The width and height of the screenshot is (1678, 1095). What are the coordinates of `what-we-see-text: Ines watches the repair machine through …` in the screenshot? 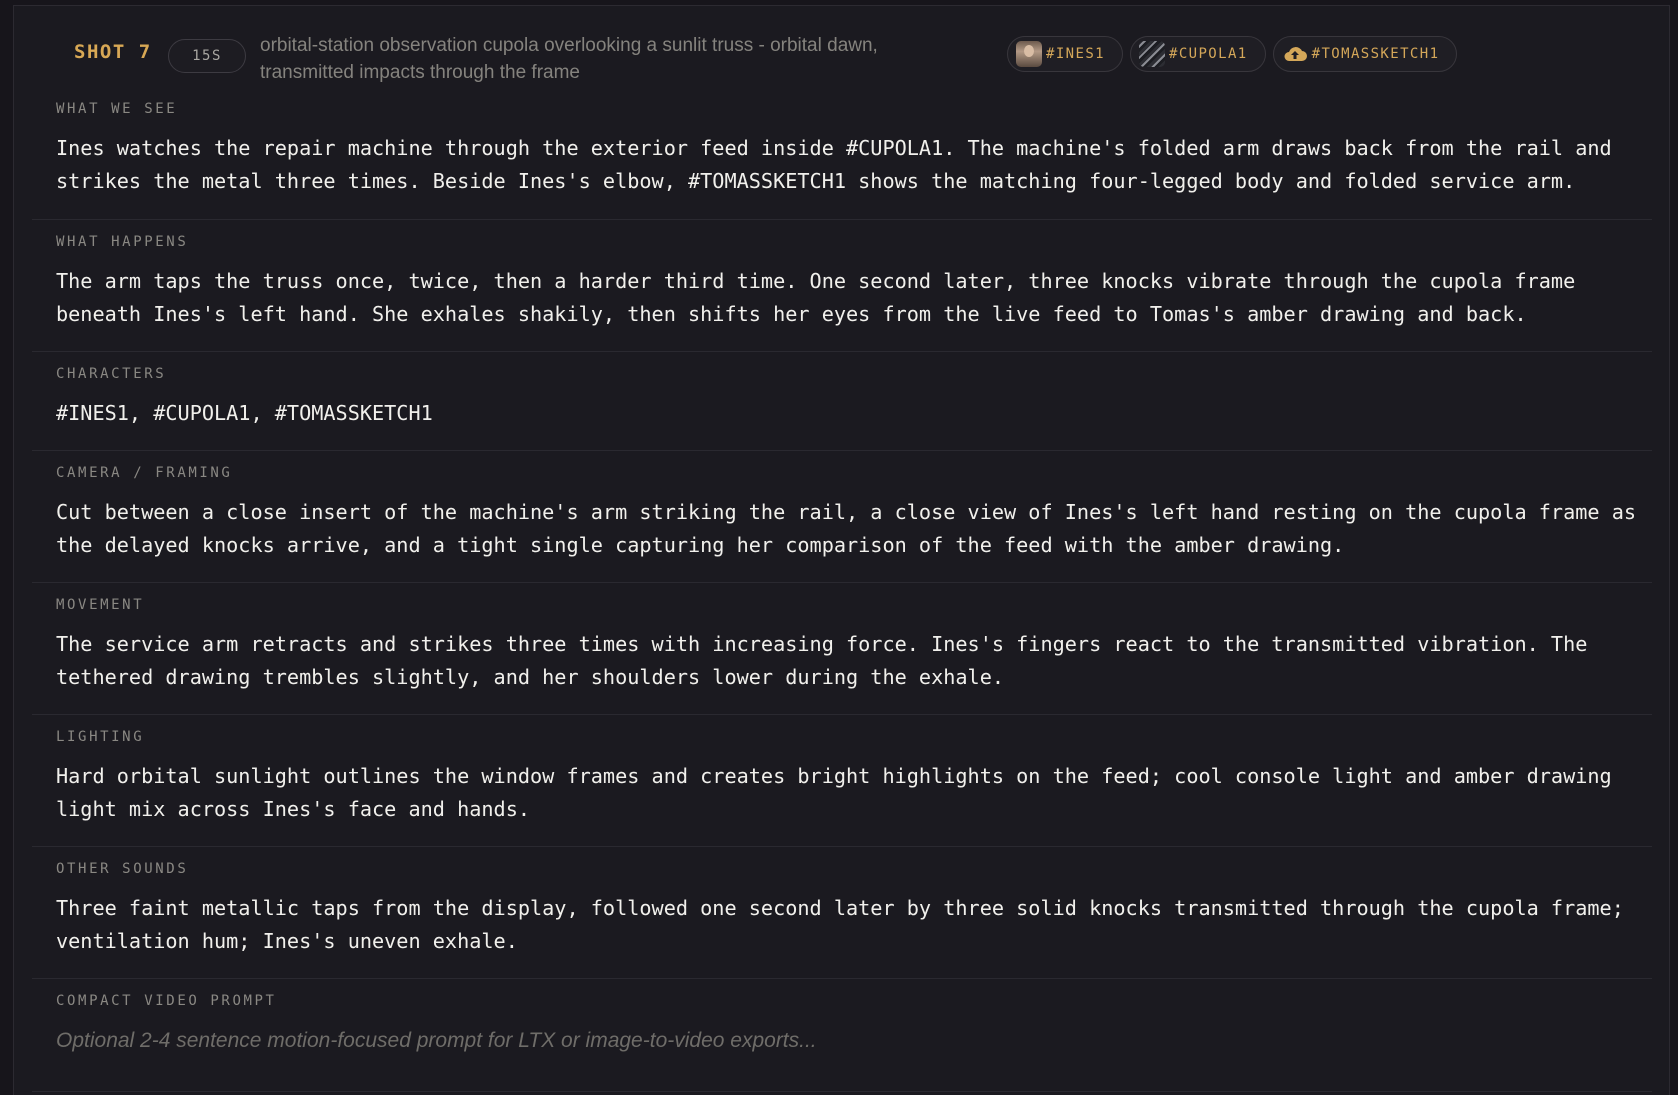 It's located at (856, 165).